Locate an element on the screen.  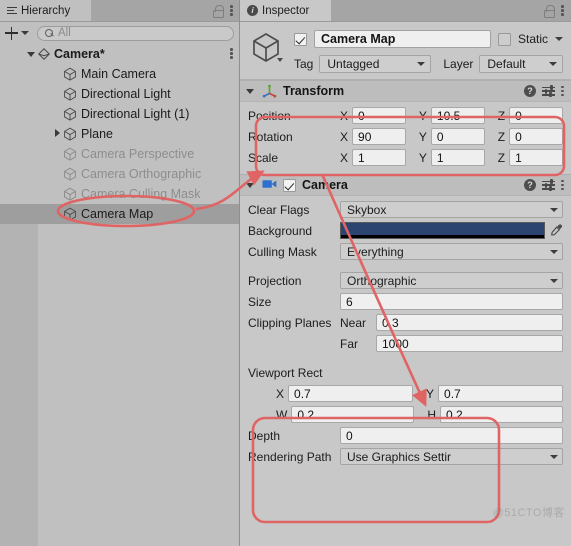
vector-field: X1Y1Z1 is located at coordinates (451, 157).